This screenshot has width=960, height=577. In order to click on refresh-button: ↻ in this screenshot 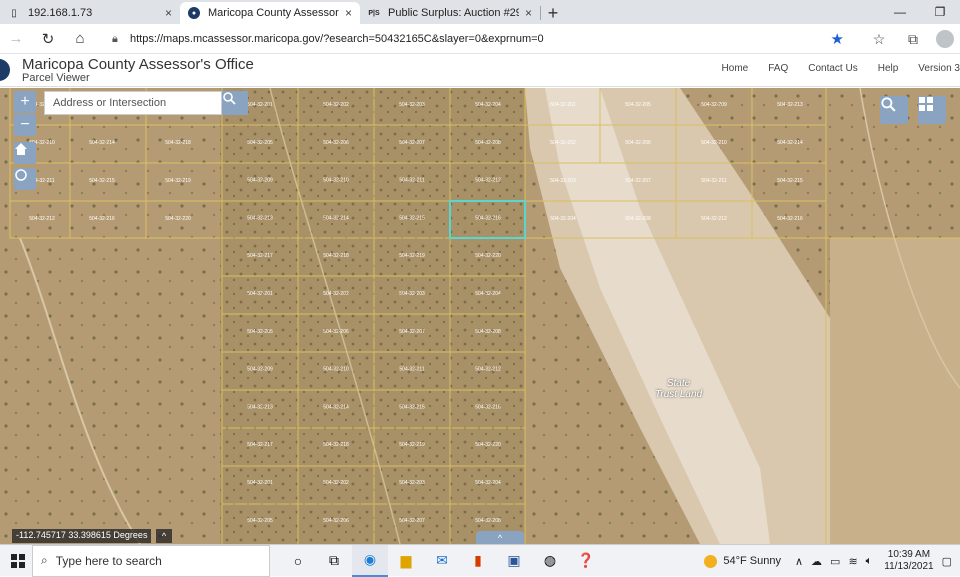, I will do `click(48, 39)`.